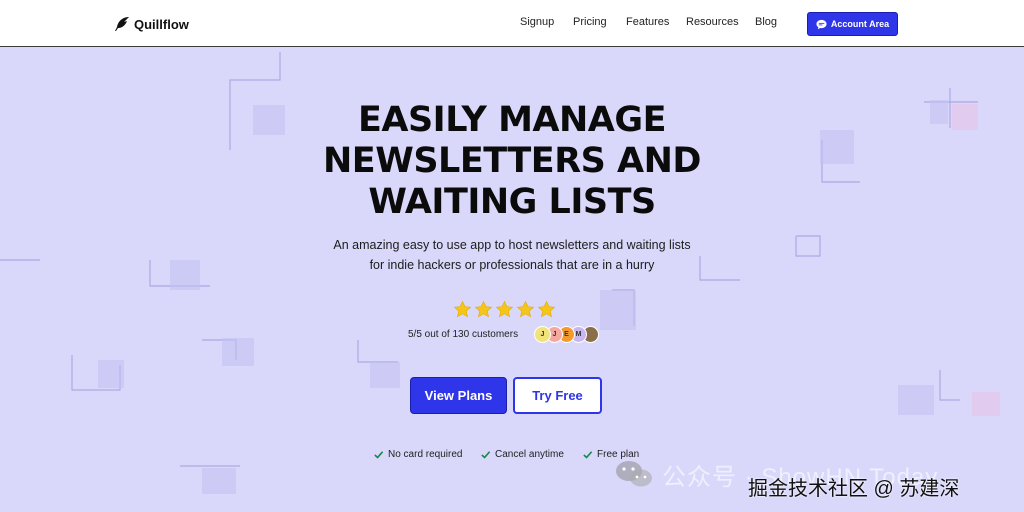  What do you see at coordinates (512, 120) in the screenshot?
I see `hero-title-line: EASILY MANAGE` at bounding box center [512, 120].